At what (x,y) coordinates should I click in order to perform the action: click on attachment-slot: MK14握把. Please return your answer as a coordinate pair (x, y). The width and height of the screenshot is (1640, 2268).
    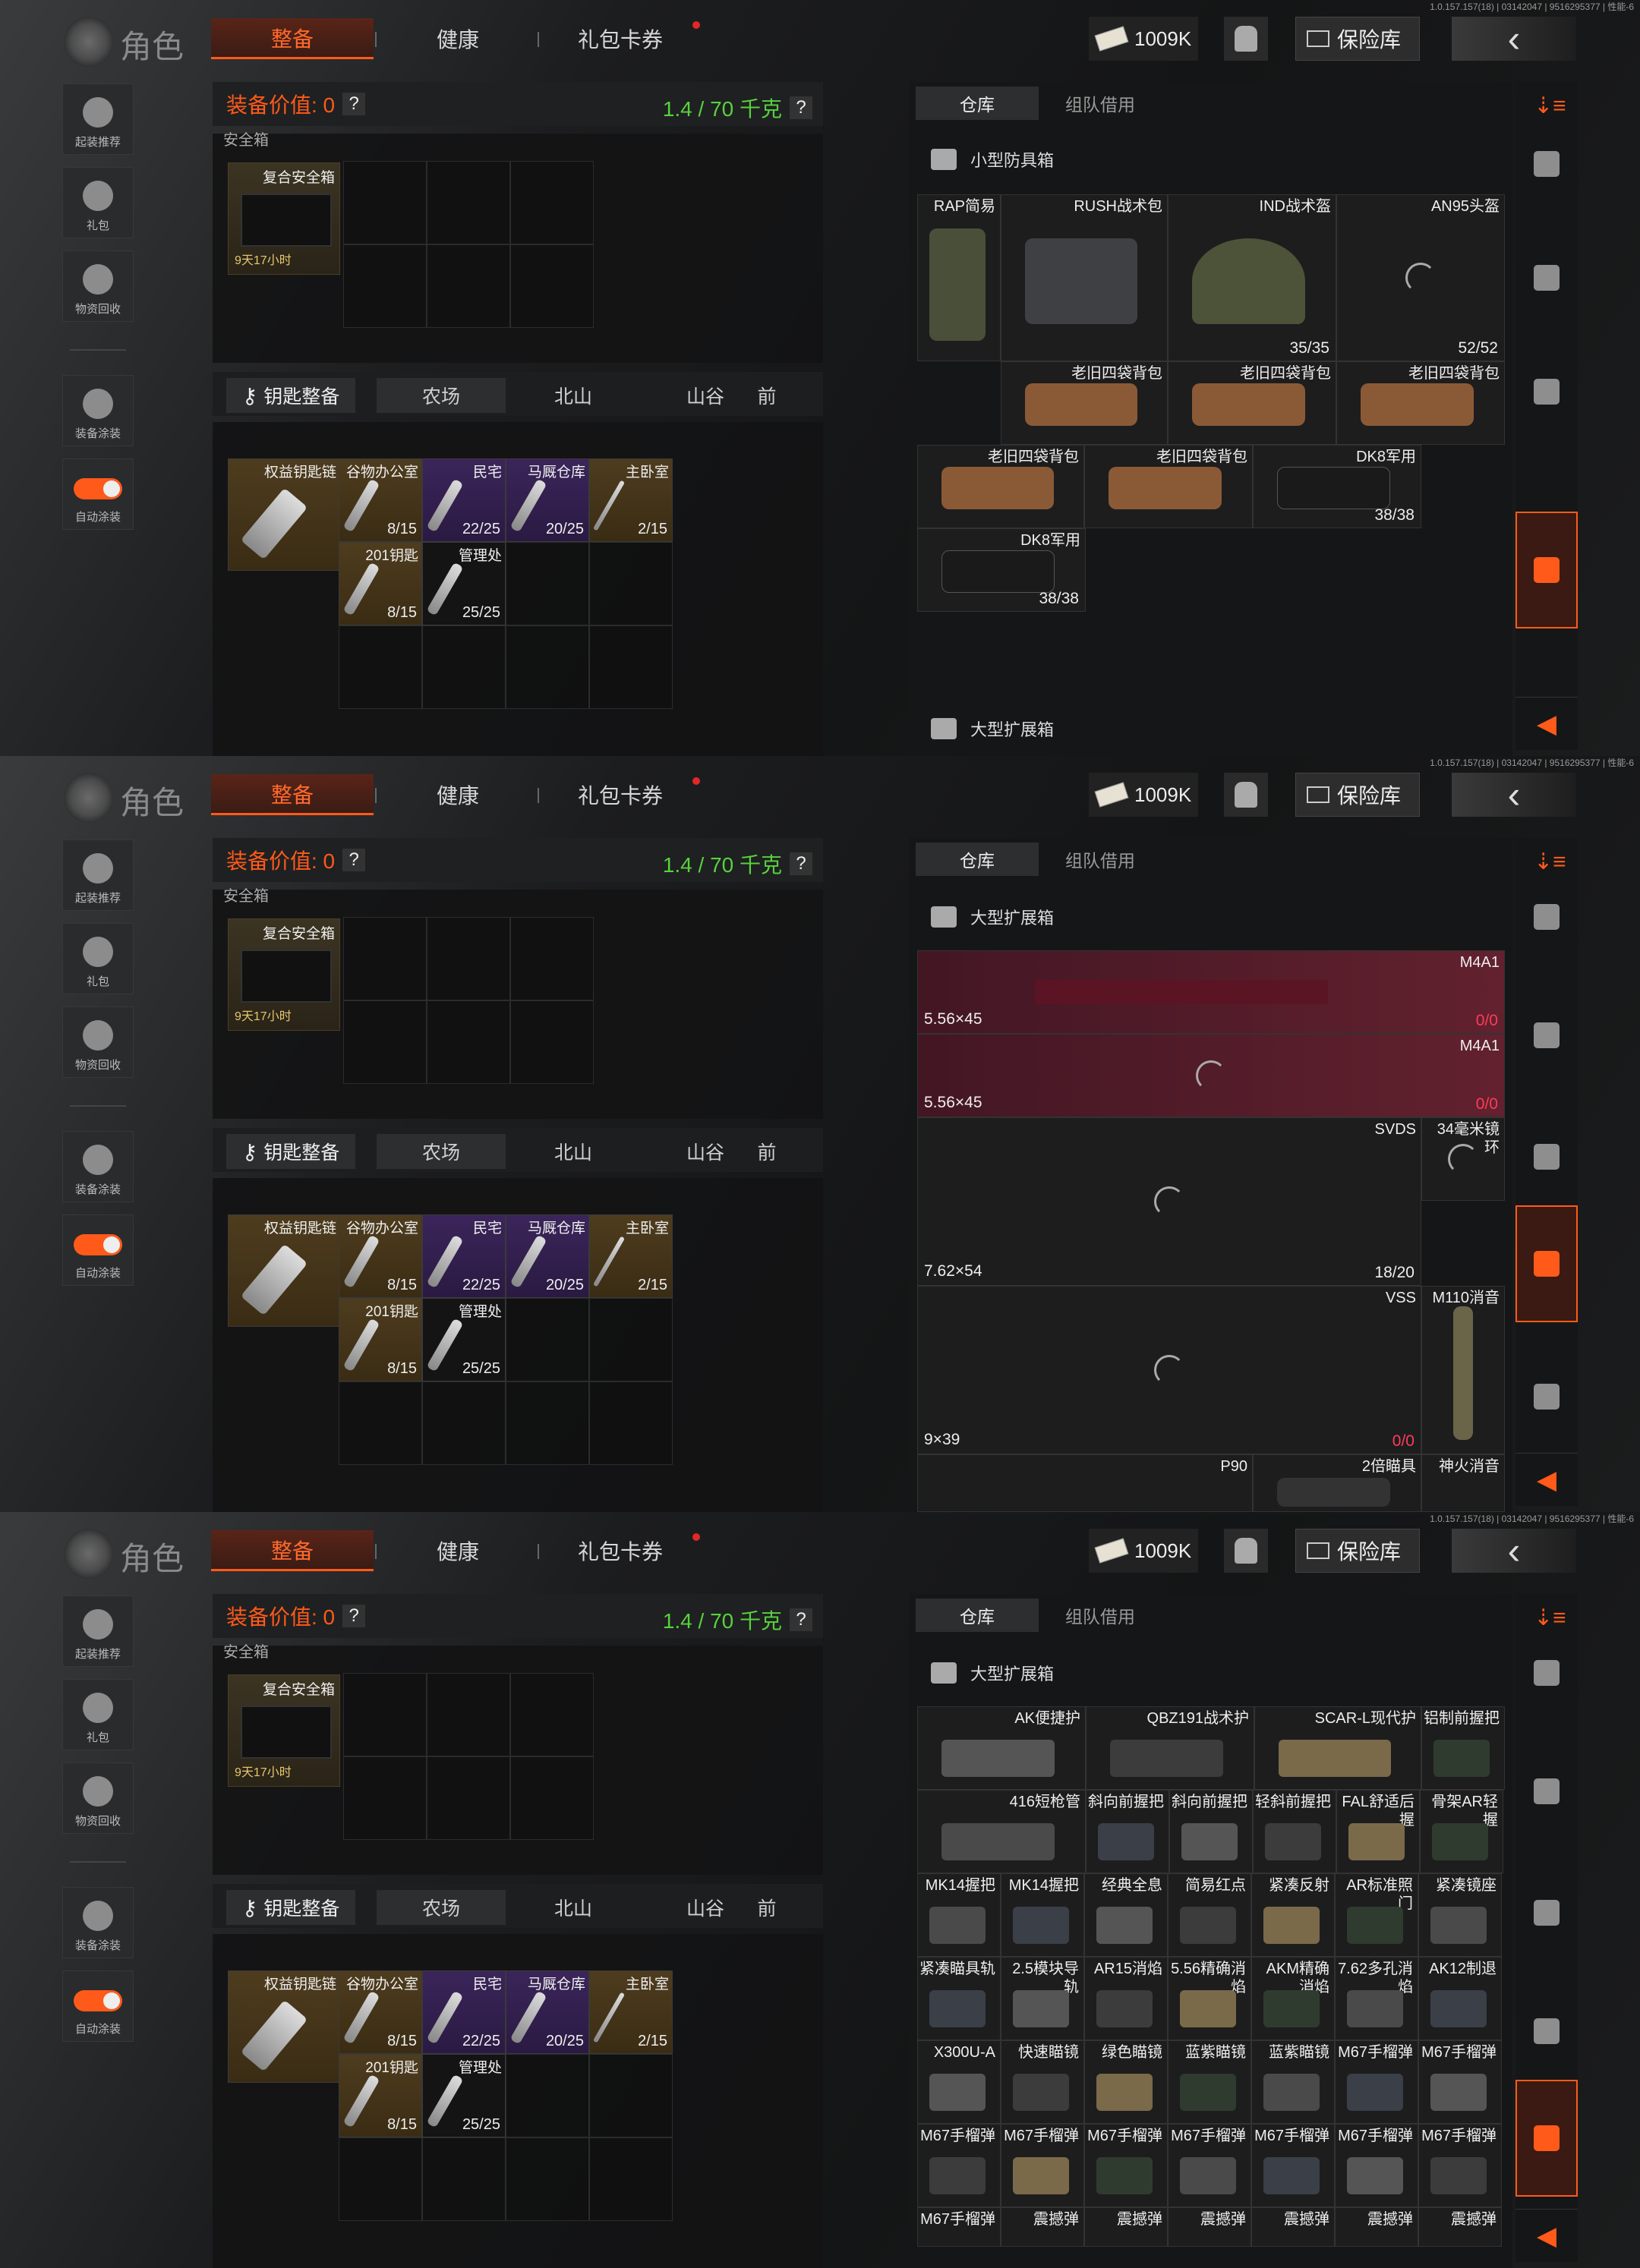
    Looking at the image, I should click on (959, 1915).